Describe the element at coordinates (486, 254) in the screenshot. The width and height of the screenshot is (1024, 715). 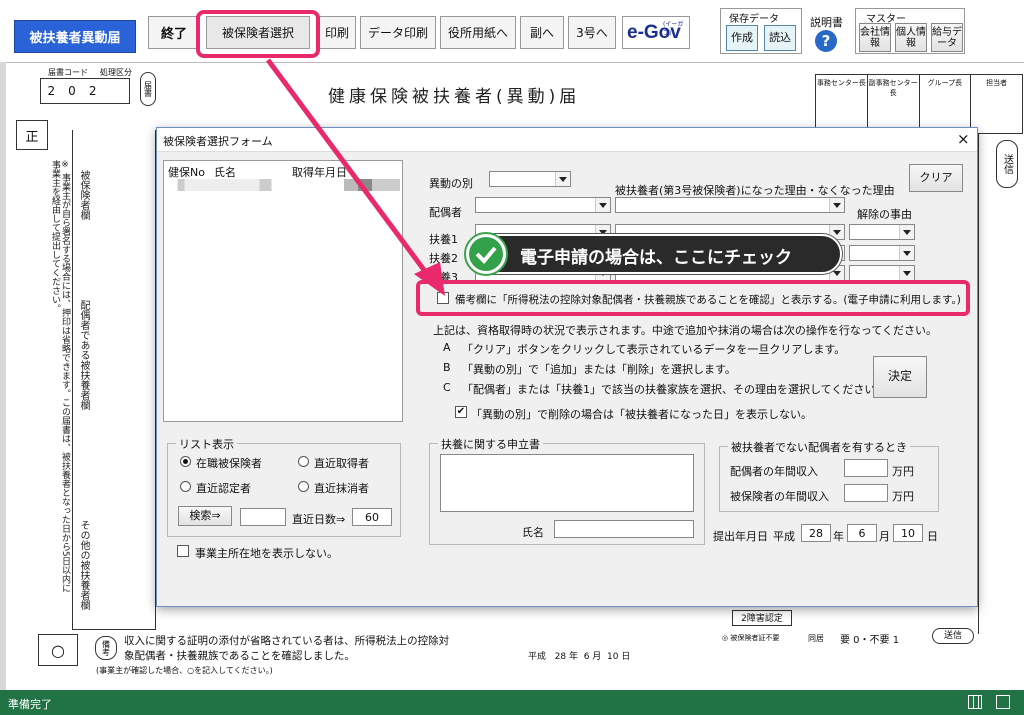
I see `check-circle-icon` at that location.